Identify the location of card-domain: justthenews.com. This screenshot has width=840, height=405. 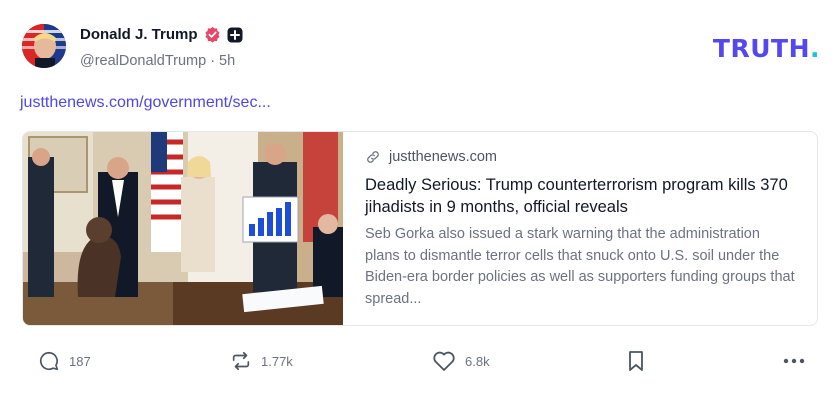
(443, 157).